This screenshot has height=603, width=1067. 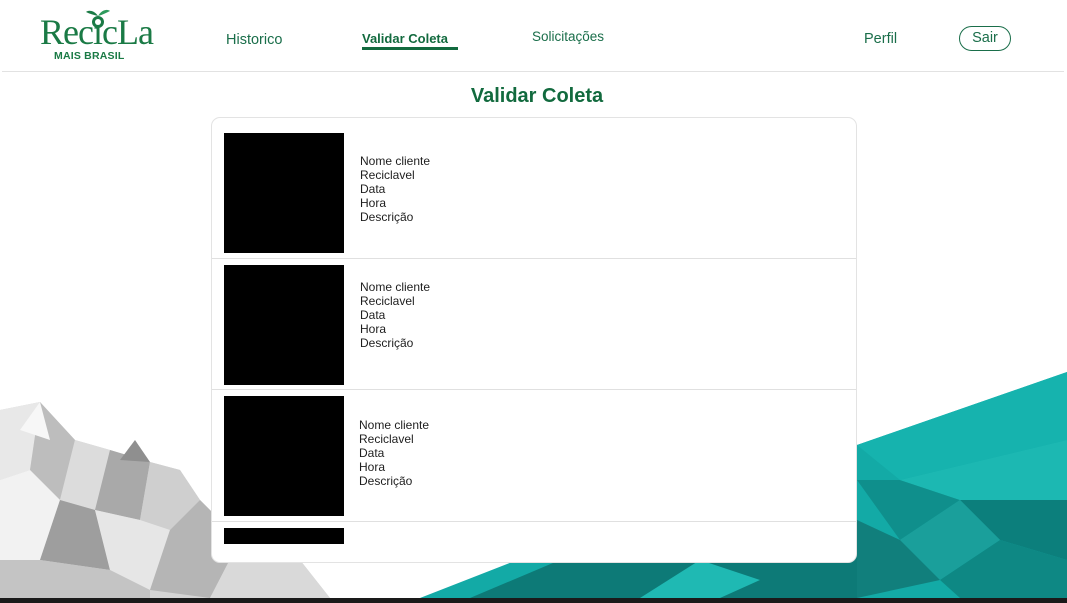 What do you see at coordinates (98, 18) in the screenshot?
I see `leaf-icon` at bounding box center [98, 18].